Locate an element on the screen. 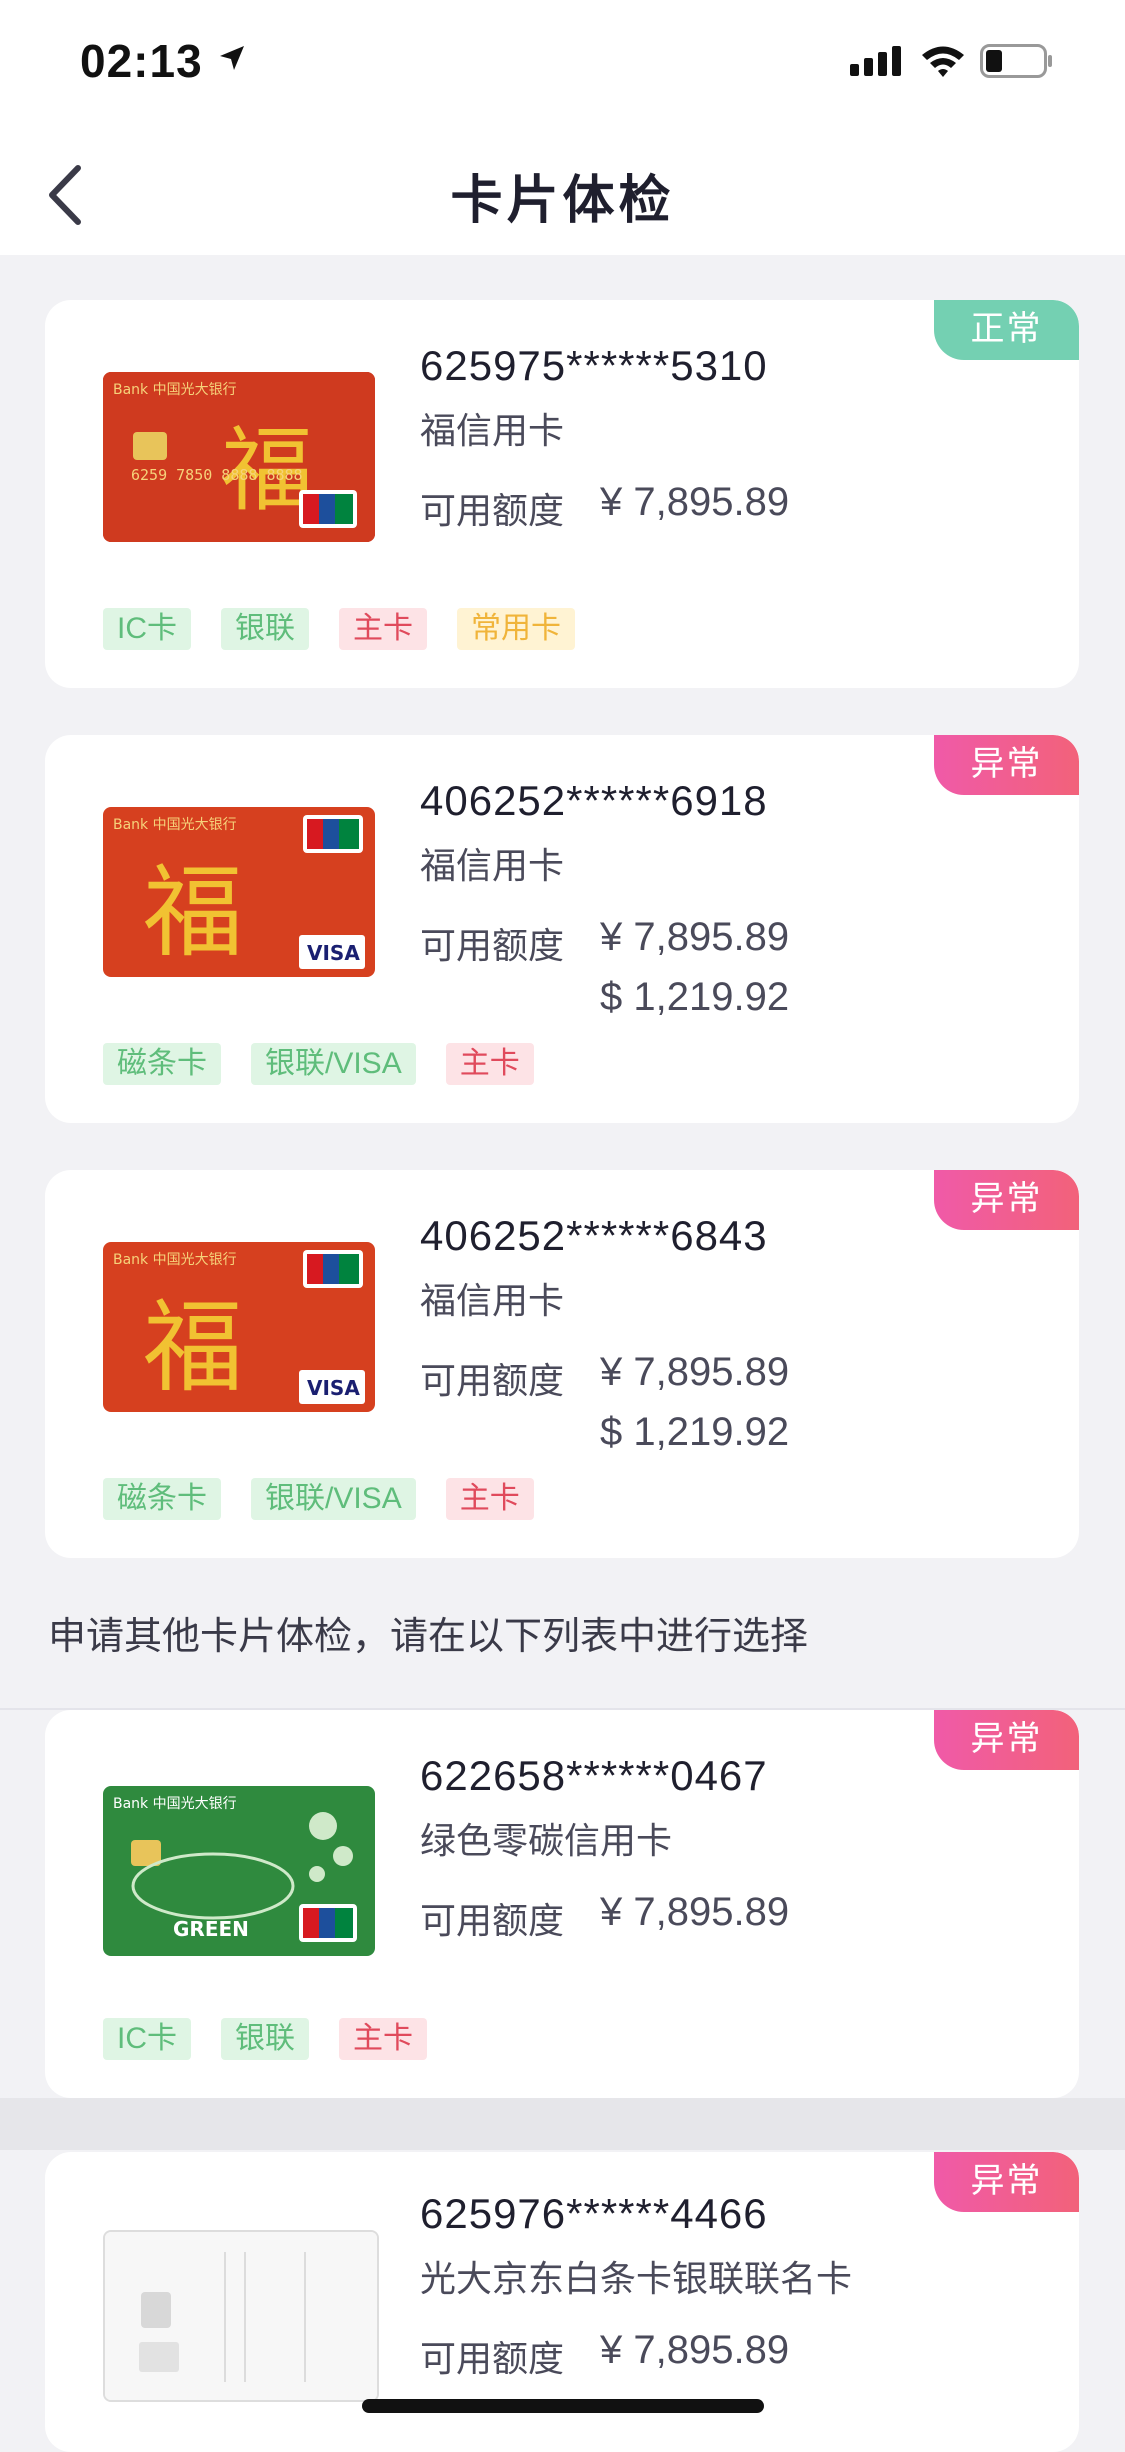 The width and height of the screenshot is (1125, 2452). home-indicator is located at coordinates (563, 2406).